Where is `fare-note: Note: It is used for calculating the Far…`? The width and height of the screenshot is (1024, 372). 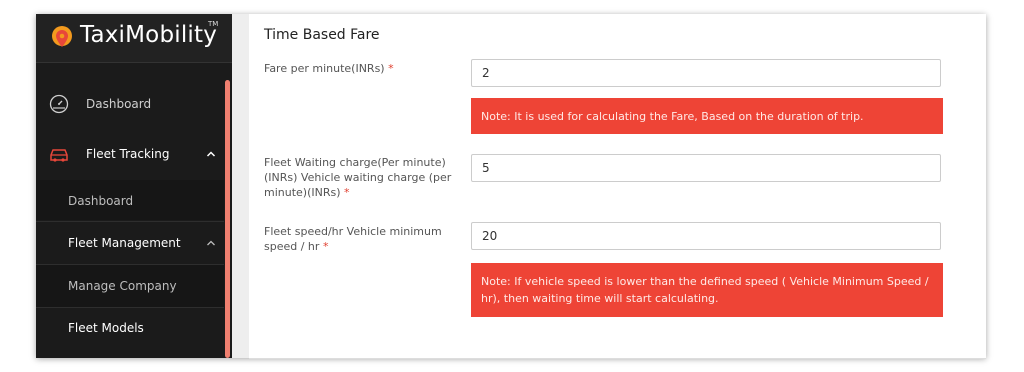
fare-note: Note: It is used for calculating the Far… is located at coordinates (707, 116).